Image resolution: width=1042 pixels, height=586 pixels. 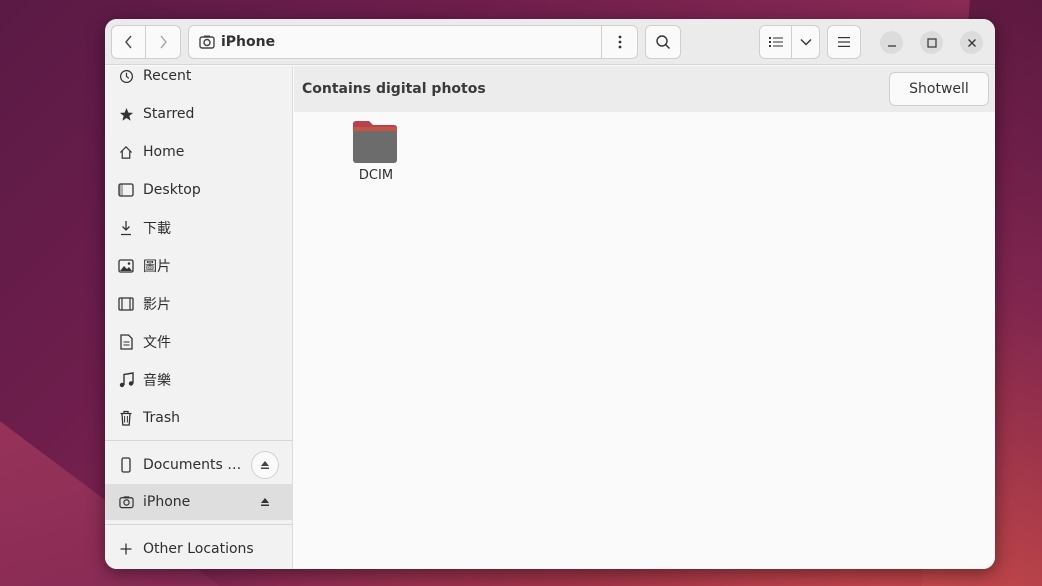 What do you see at coordinates (413, 42) in the screenshot?
I see `location-bar: iPhone` at bounding box center [413, 42].